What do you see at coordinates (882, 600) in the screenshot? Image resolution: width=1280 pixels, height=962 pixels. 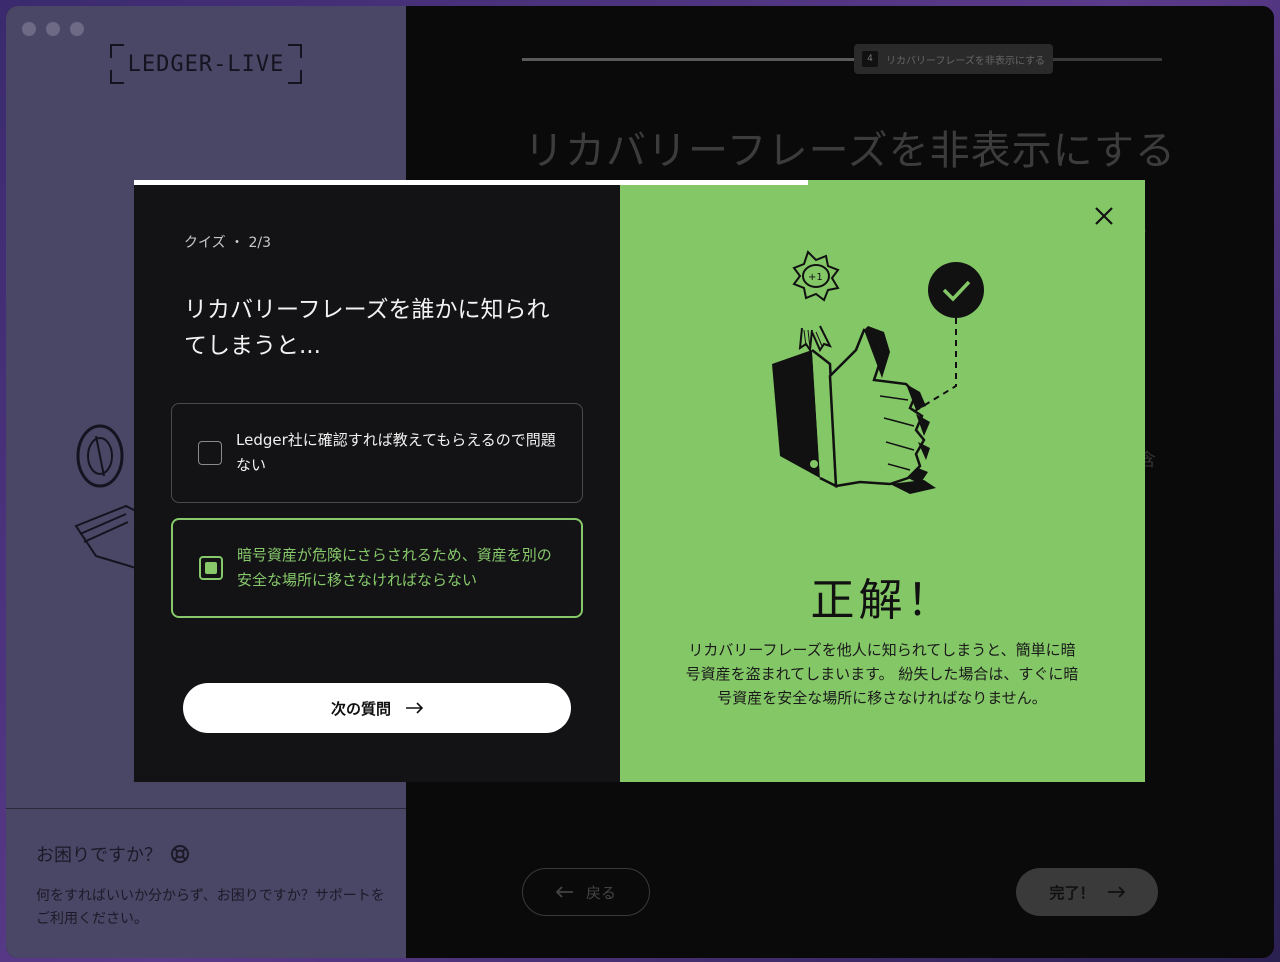 I see `result-title: 正解！` at bounding box center [882, 600].